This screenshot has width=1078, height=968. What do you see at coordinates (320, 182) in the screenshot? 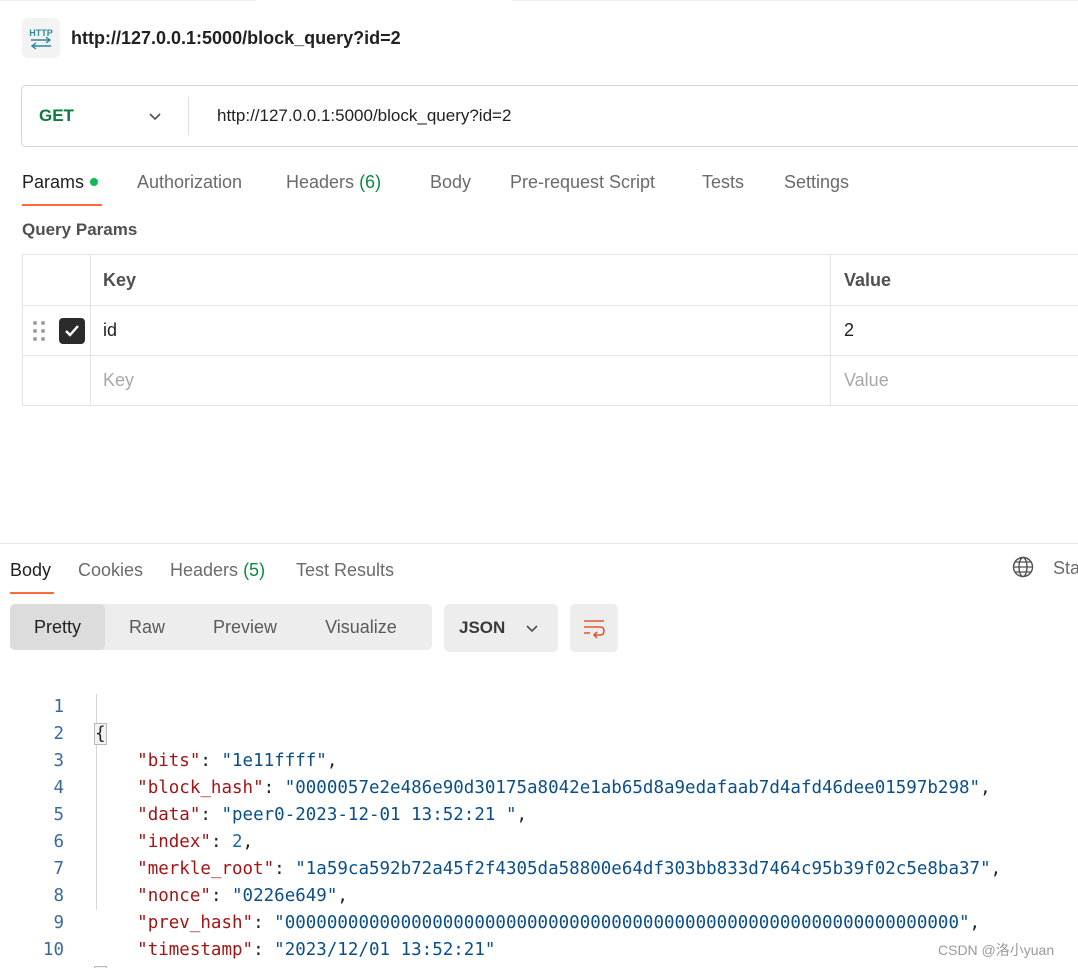
I see `tab-headers-label: Headers` at bounding box center [320, 182].